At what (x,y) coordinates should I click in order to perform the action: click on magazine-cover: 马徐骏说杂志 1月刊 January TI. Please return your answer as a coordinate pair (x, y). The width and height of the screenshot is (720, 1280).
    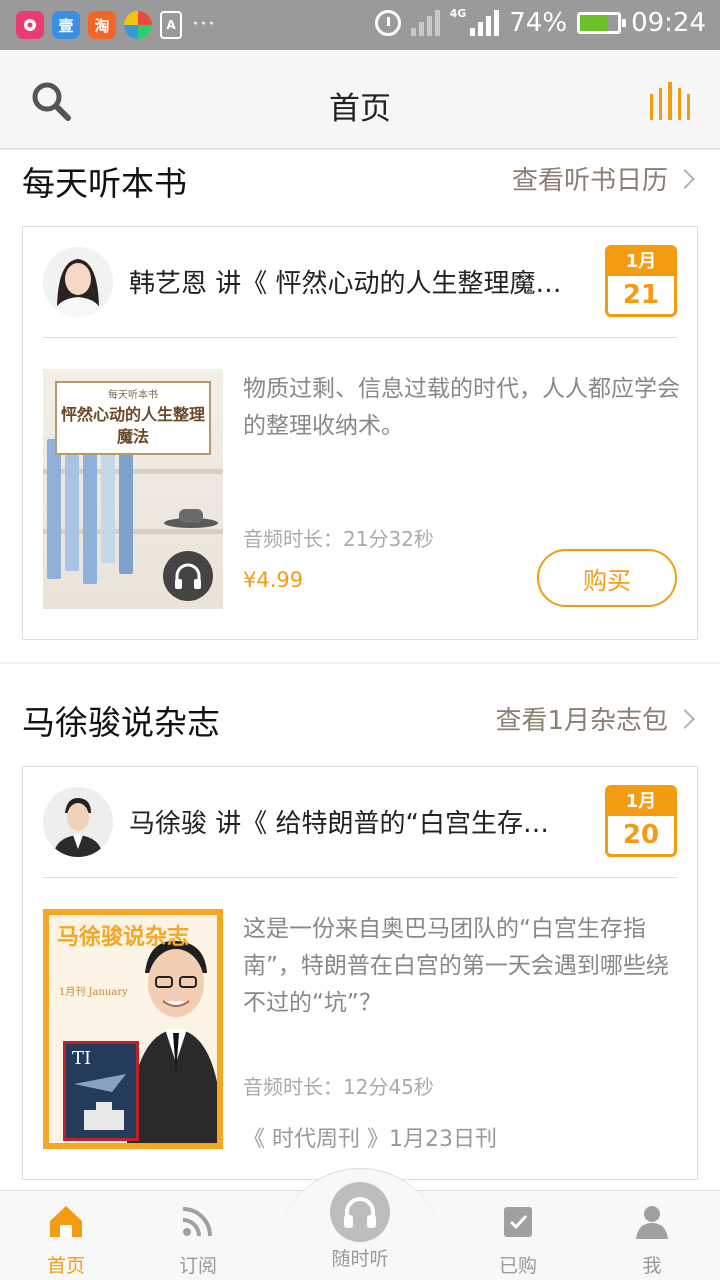
    Looking at the image, I should click on (133, 1029).